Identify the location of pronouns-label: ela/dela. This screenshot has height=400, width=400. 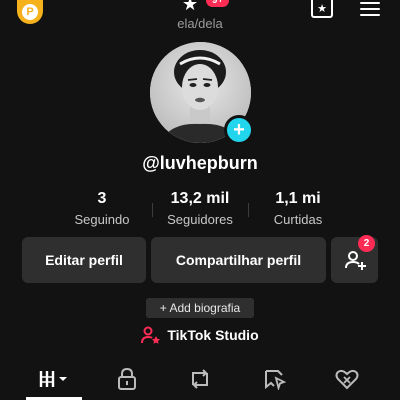
(200, 23).